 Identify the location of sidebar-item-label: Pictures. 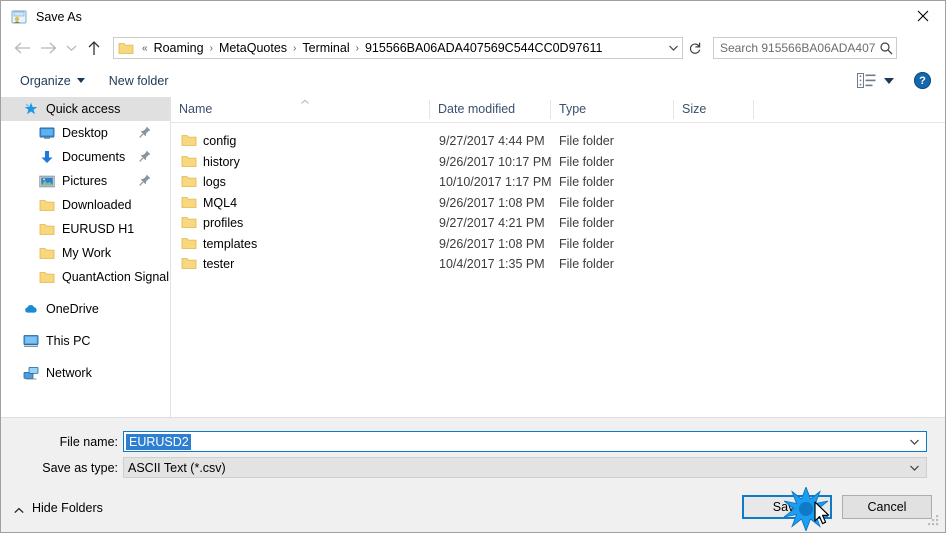
(85, 181).